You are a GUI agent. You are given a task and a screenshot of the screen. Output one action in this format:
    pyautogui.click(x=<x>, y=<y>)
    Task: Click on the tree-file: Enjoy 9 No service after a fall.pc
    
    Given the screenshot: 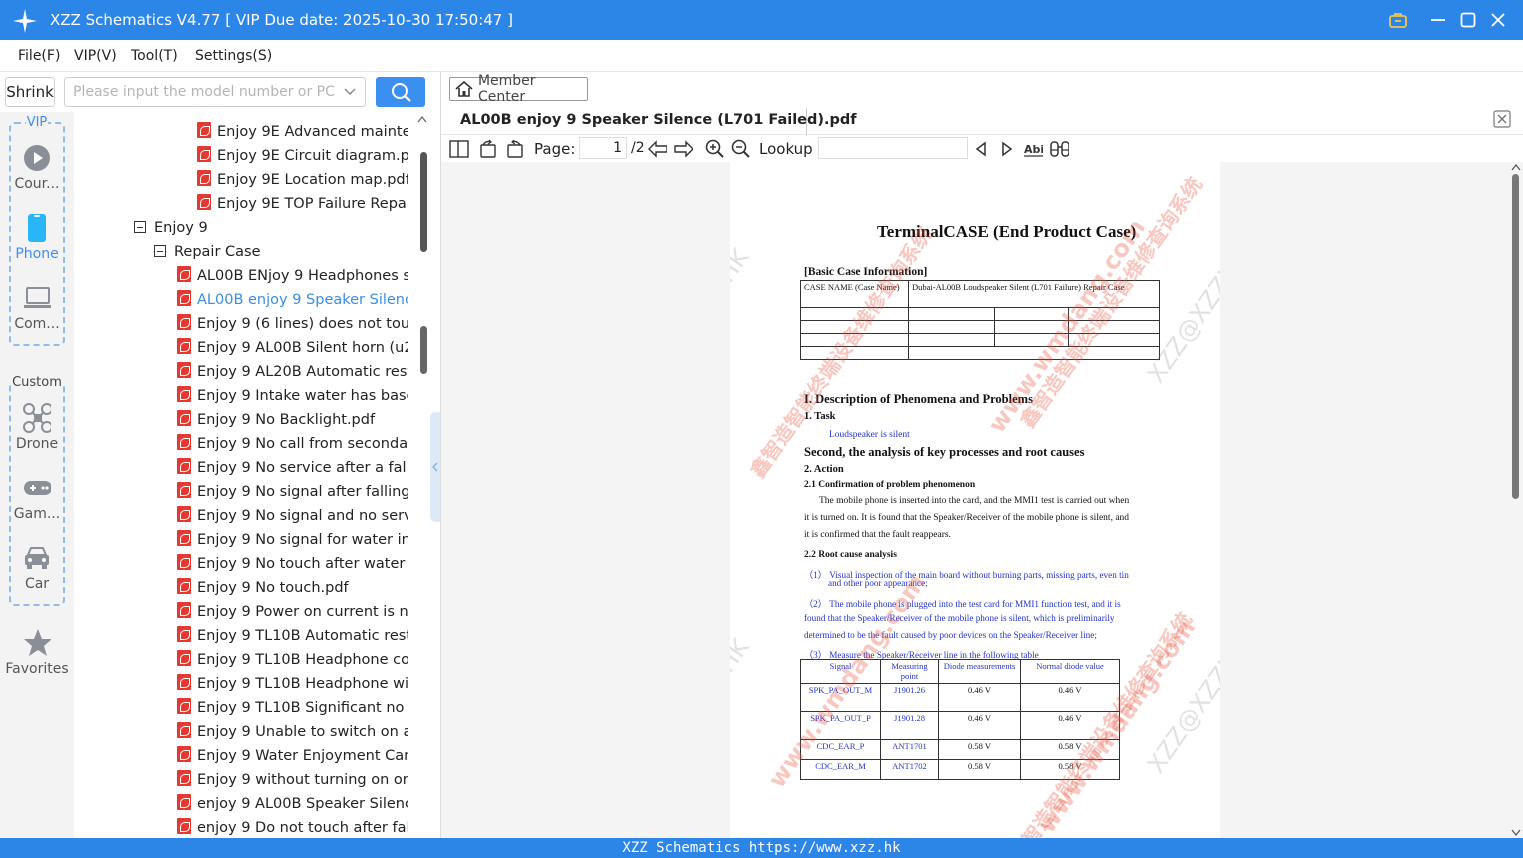 What is the action you would take?
    pyautogui.click(x=292, y=468)
    